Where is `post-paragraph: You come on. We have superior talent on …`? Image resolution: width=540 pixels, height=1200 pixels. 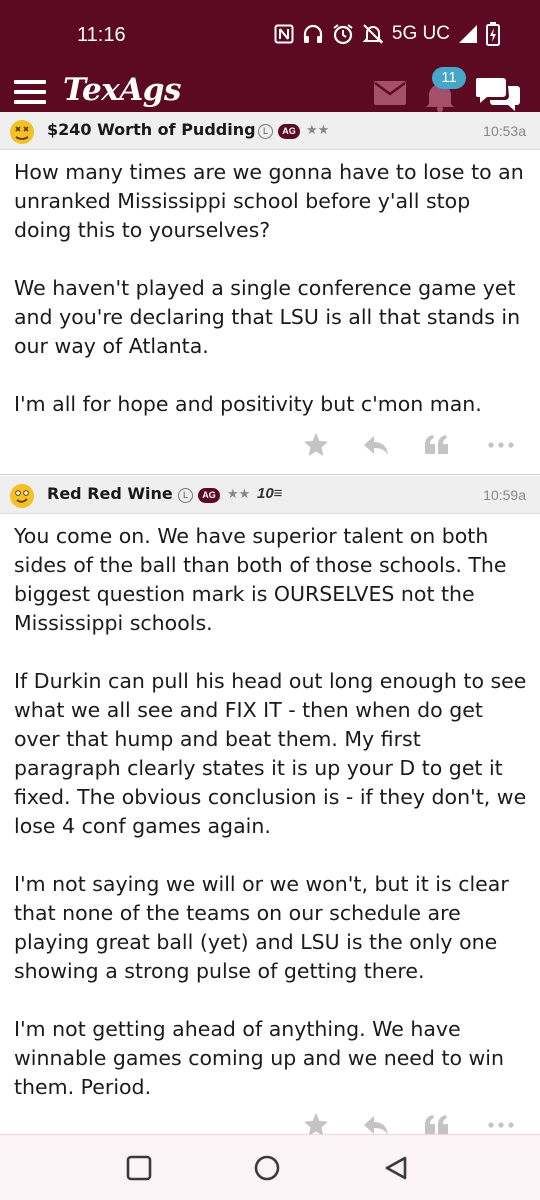 post-paragraph: You come on. We have superior talent on … is located at coordinates (260, 579).